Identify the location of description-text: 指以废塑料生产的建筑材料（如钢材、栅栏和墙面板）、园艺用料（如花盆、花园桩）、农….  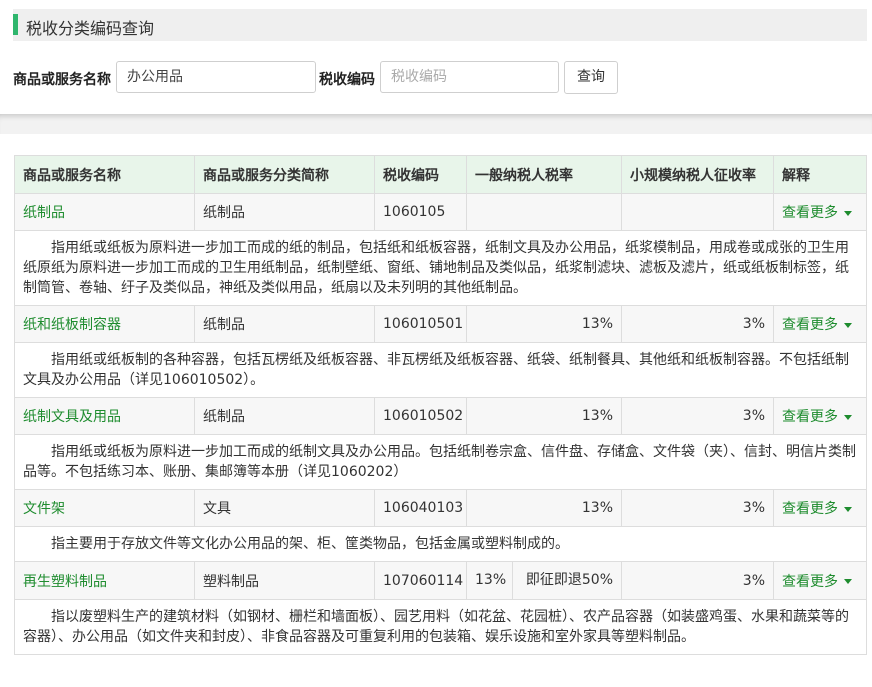
(440, 627).